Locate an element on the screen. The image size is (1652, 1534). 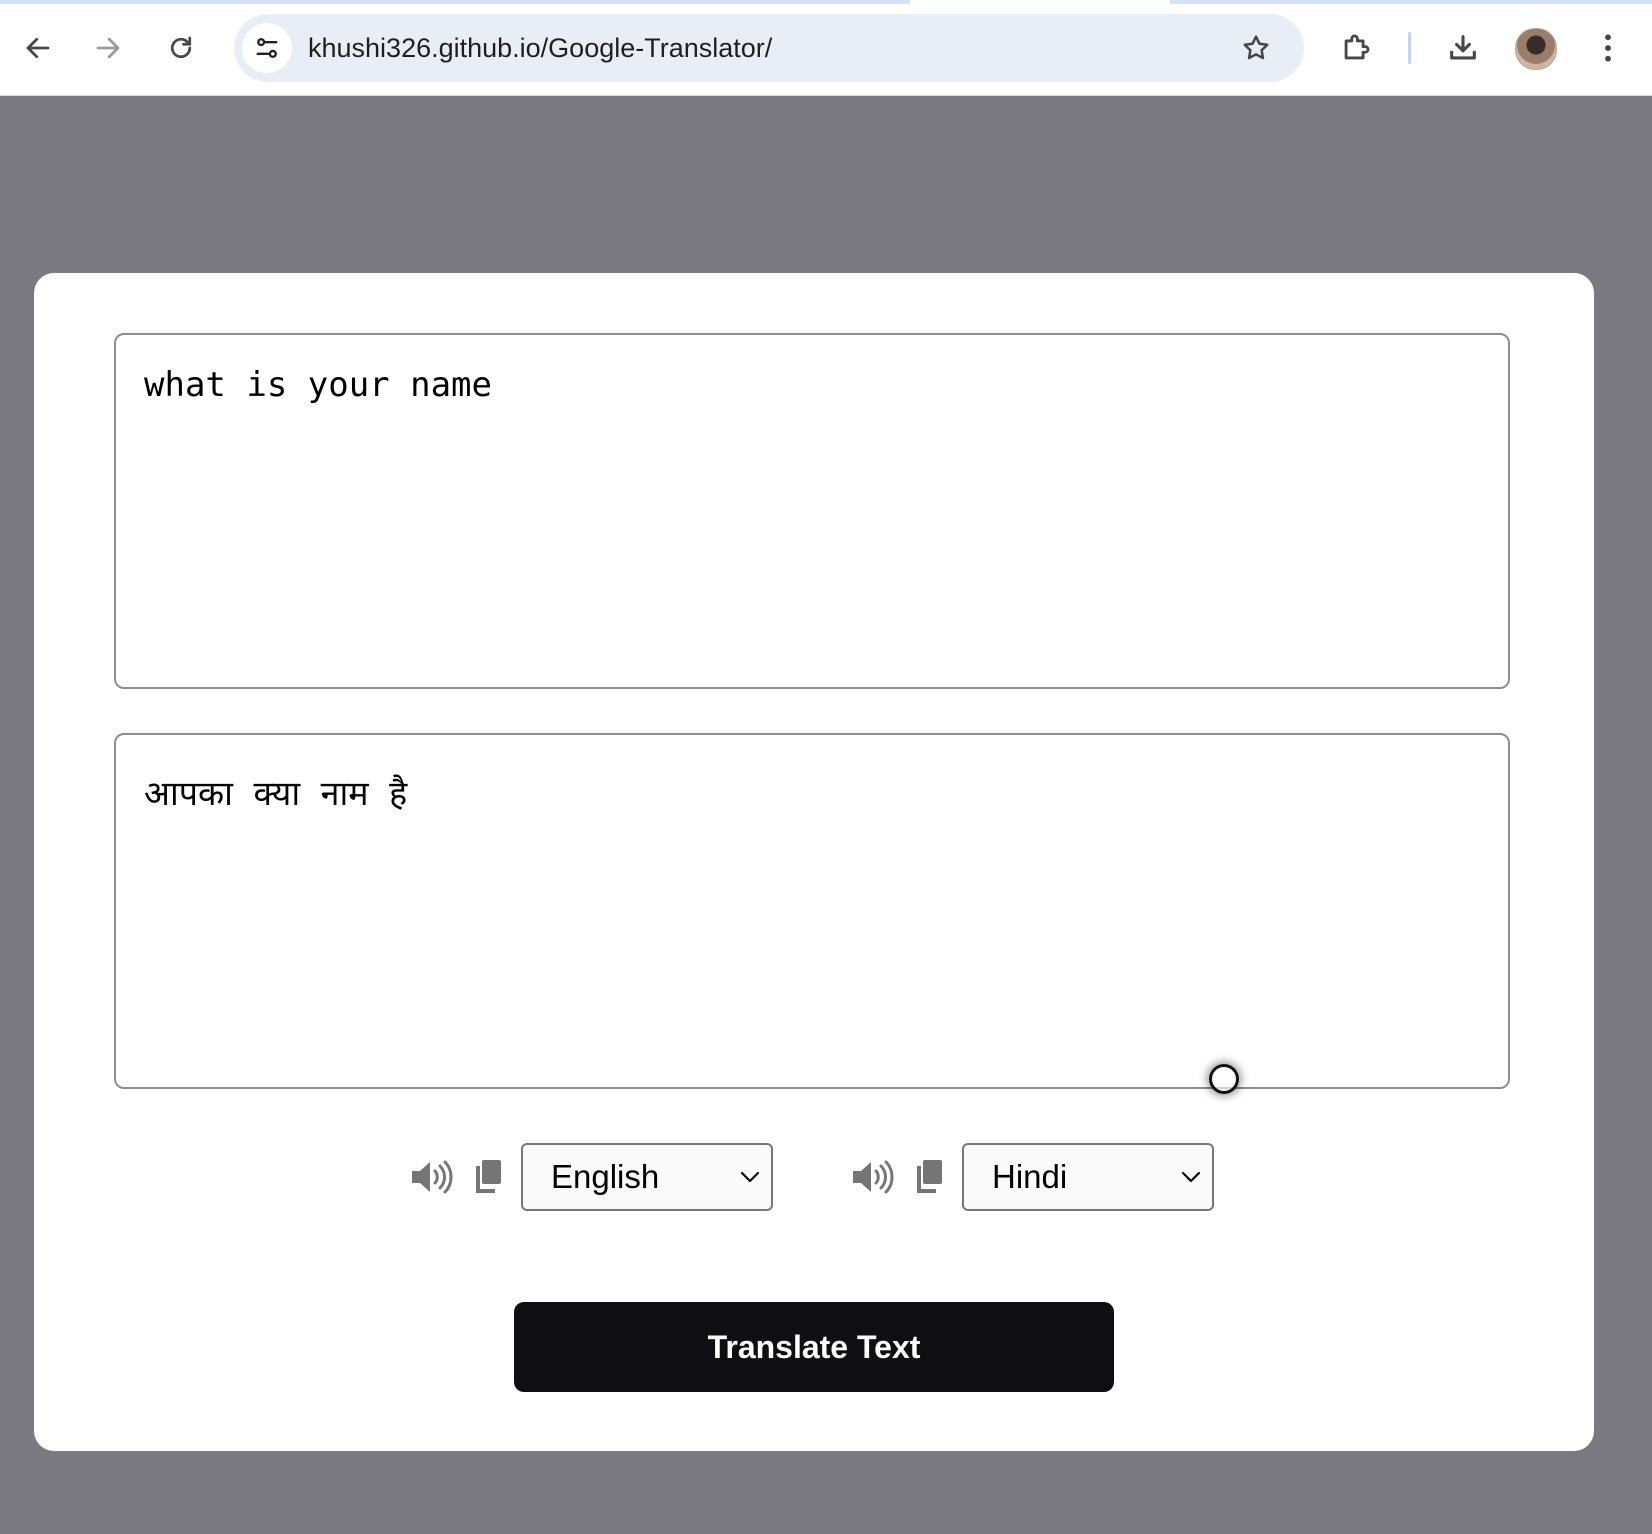
source-language-value: English is located at coordinates (605, 1176).